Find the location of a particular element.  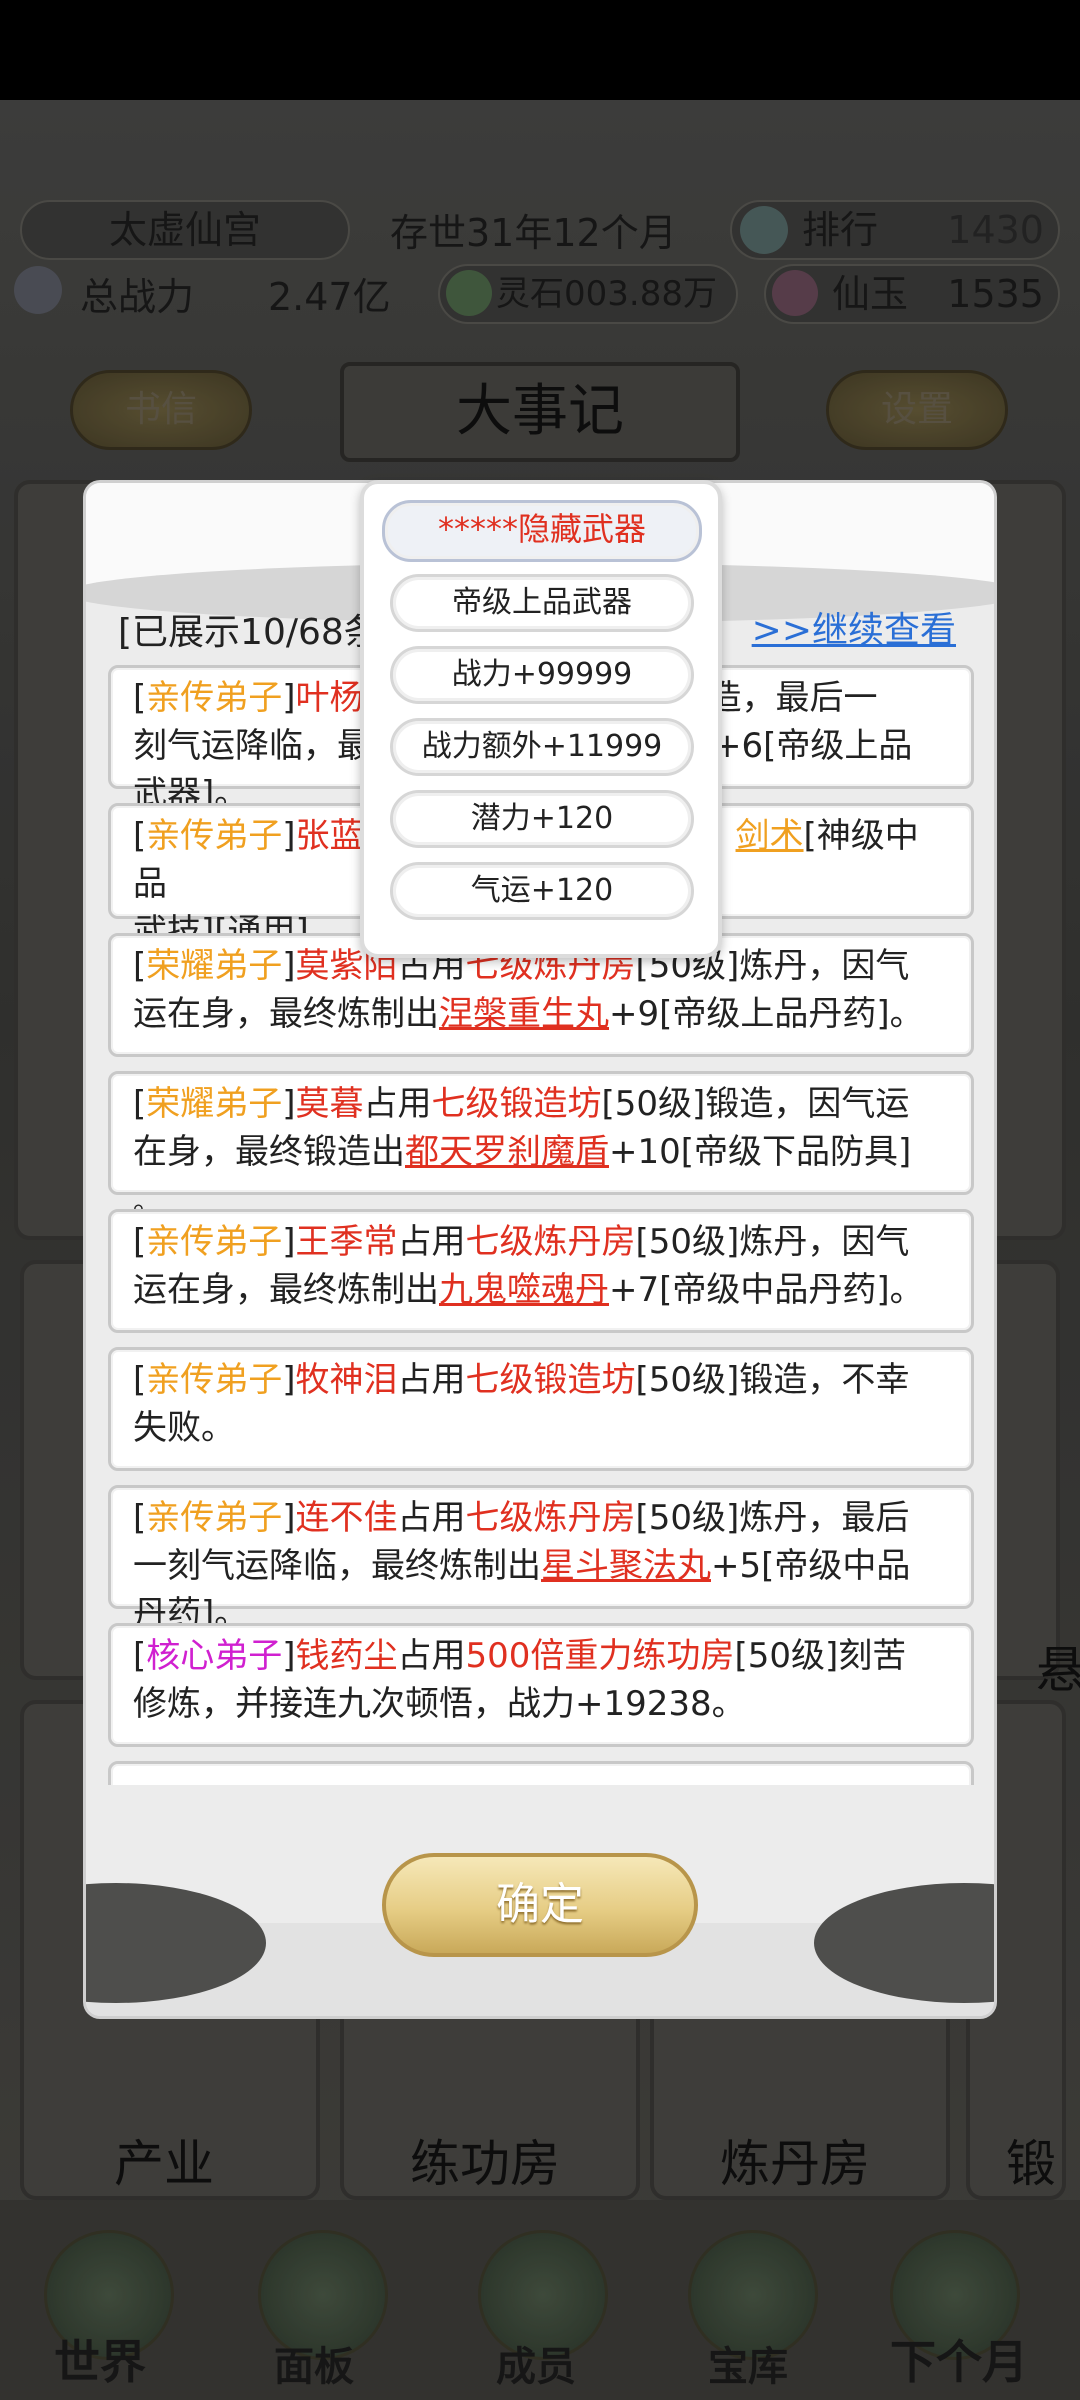

event-card-partial is located at coordinates (541, 1773).